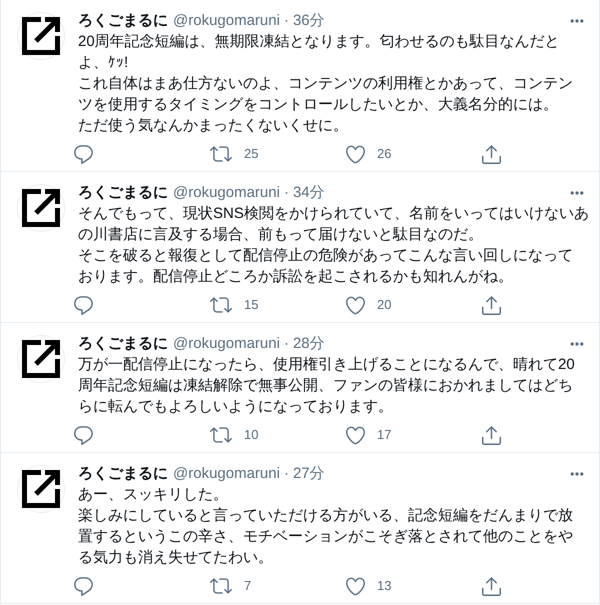  I want to click on retweet-button: 7, so click(231, 586).